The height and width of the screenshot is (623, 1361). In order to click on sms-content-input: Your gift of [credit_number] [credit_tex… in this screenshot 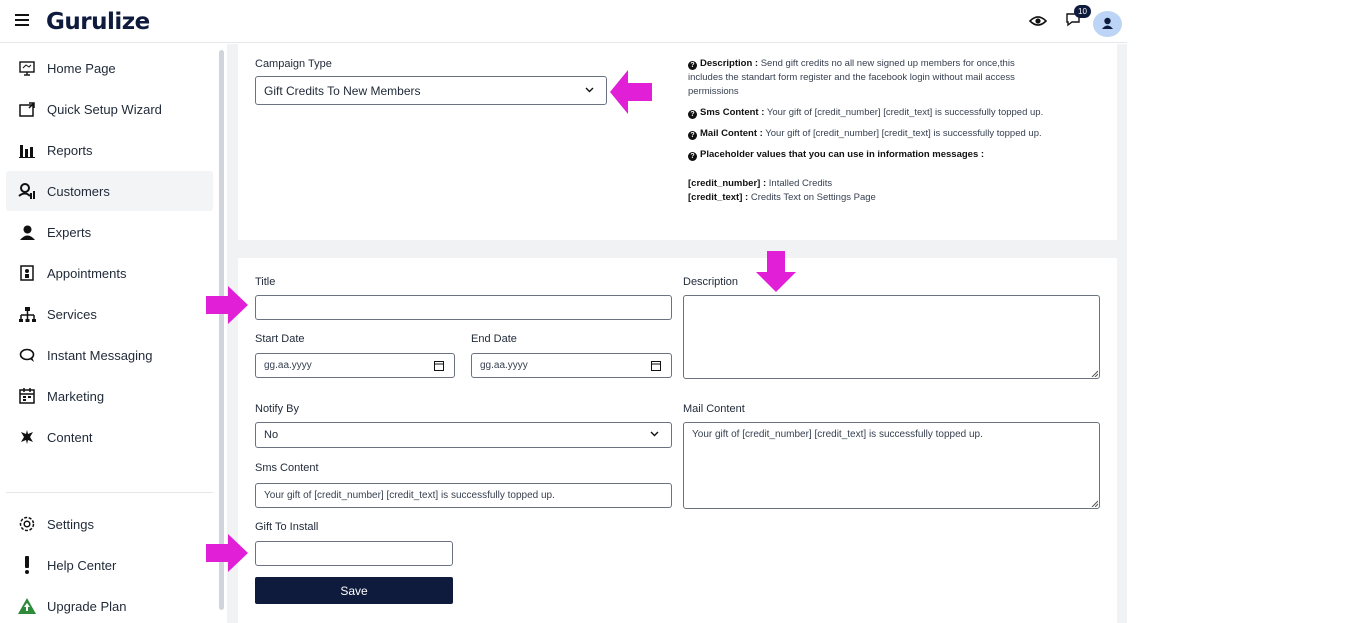, I will do `click(463, 495)`.